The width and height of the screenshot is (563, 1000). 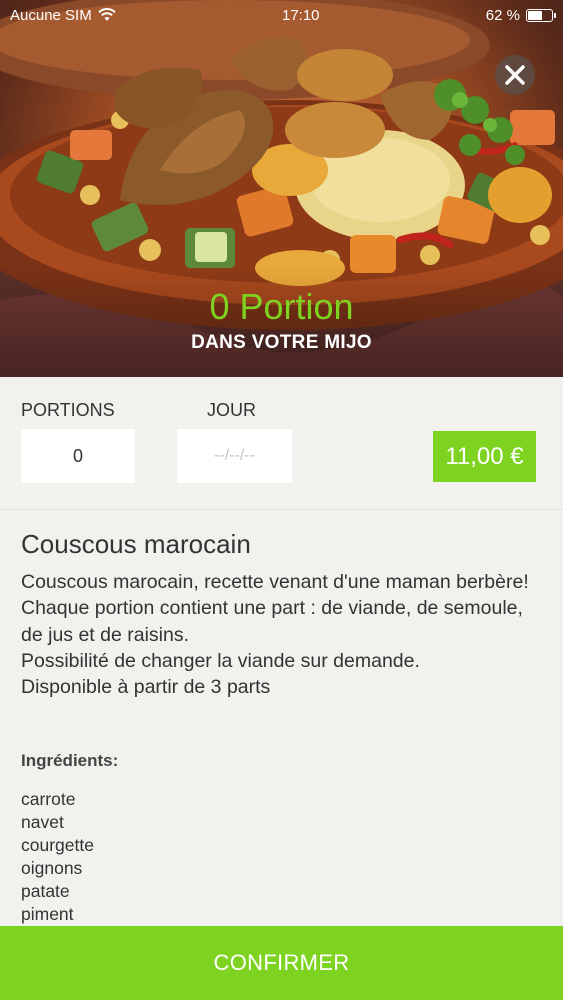 I want to click on battery-fill, so click(x=535, y=15).